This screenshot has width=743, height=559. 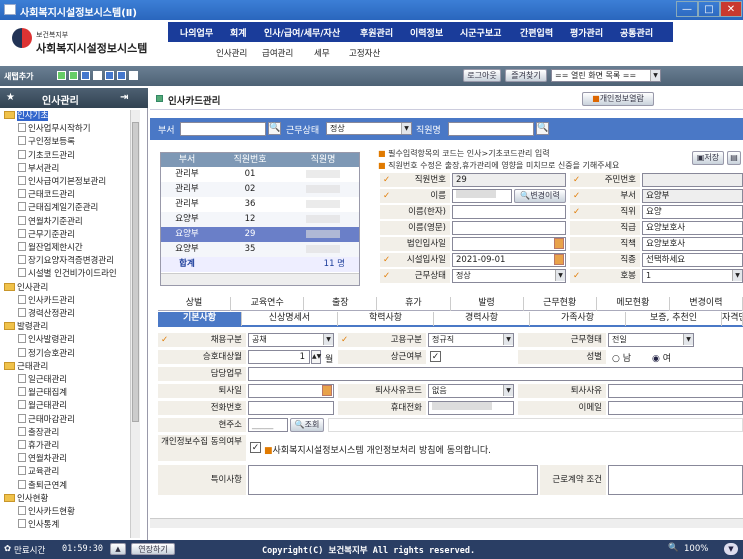 I want to click on tab-detail-0: 기본사항, so click(x=200, y=319).